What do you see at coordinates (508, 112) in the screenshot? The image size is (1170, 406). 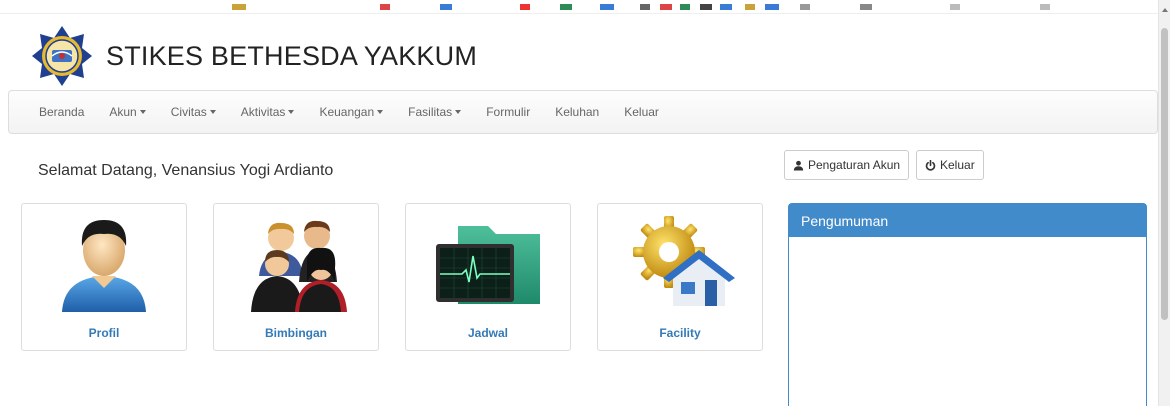 I see `nav-item-formulir: Formulir` at bounding box center [508, 112].